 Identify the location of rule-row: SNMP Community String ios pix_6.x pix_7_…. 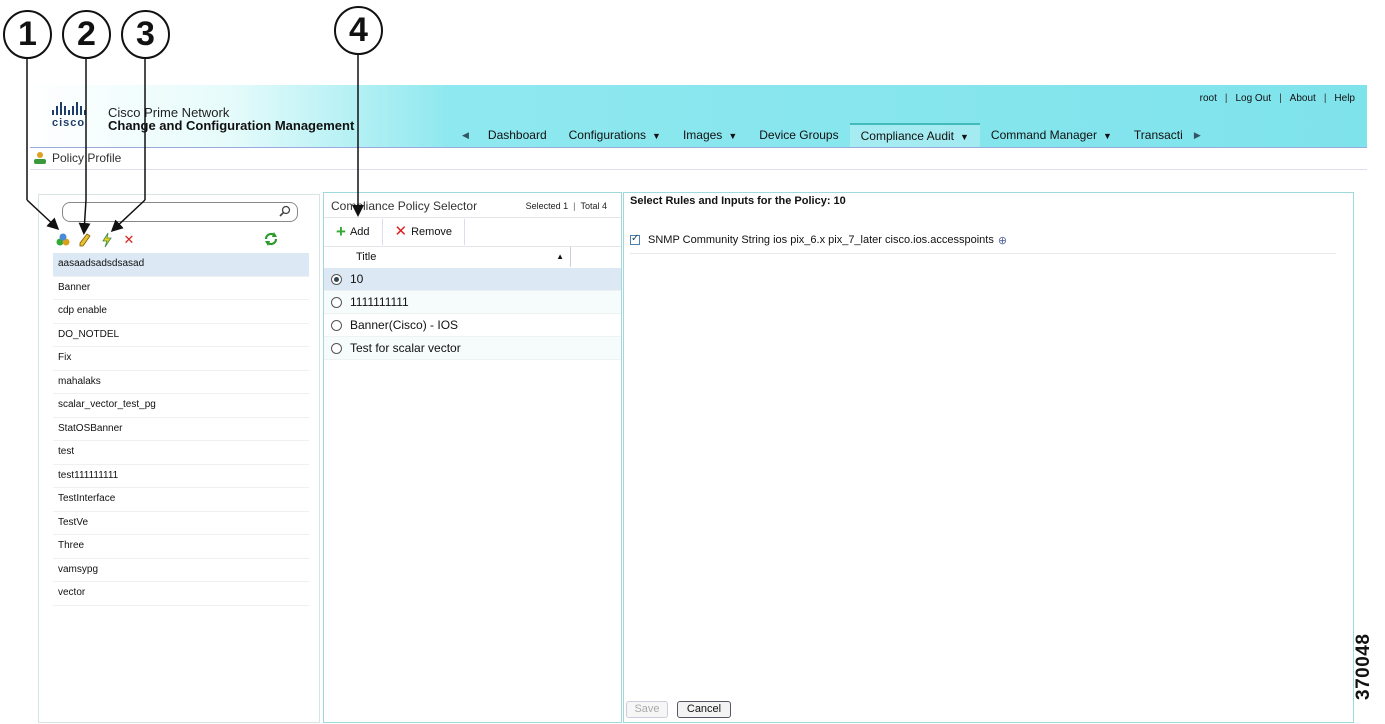
(983, 240).